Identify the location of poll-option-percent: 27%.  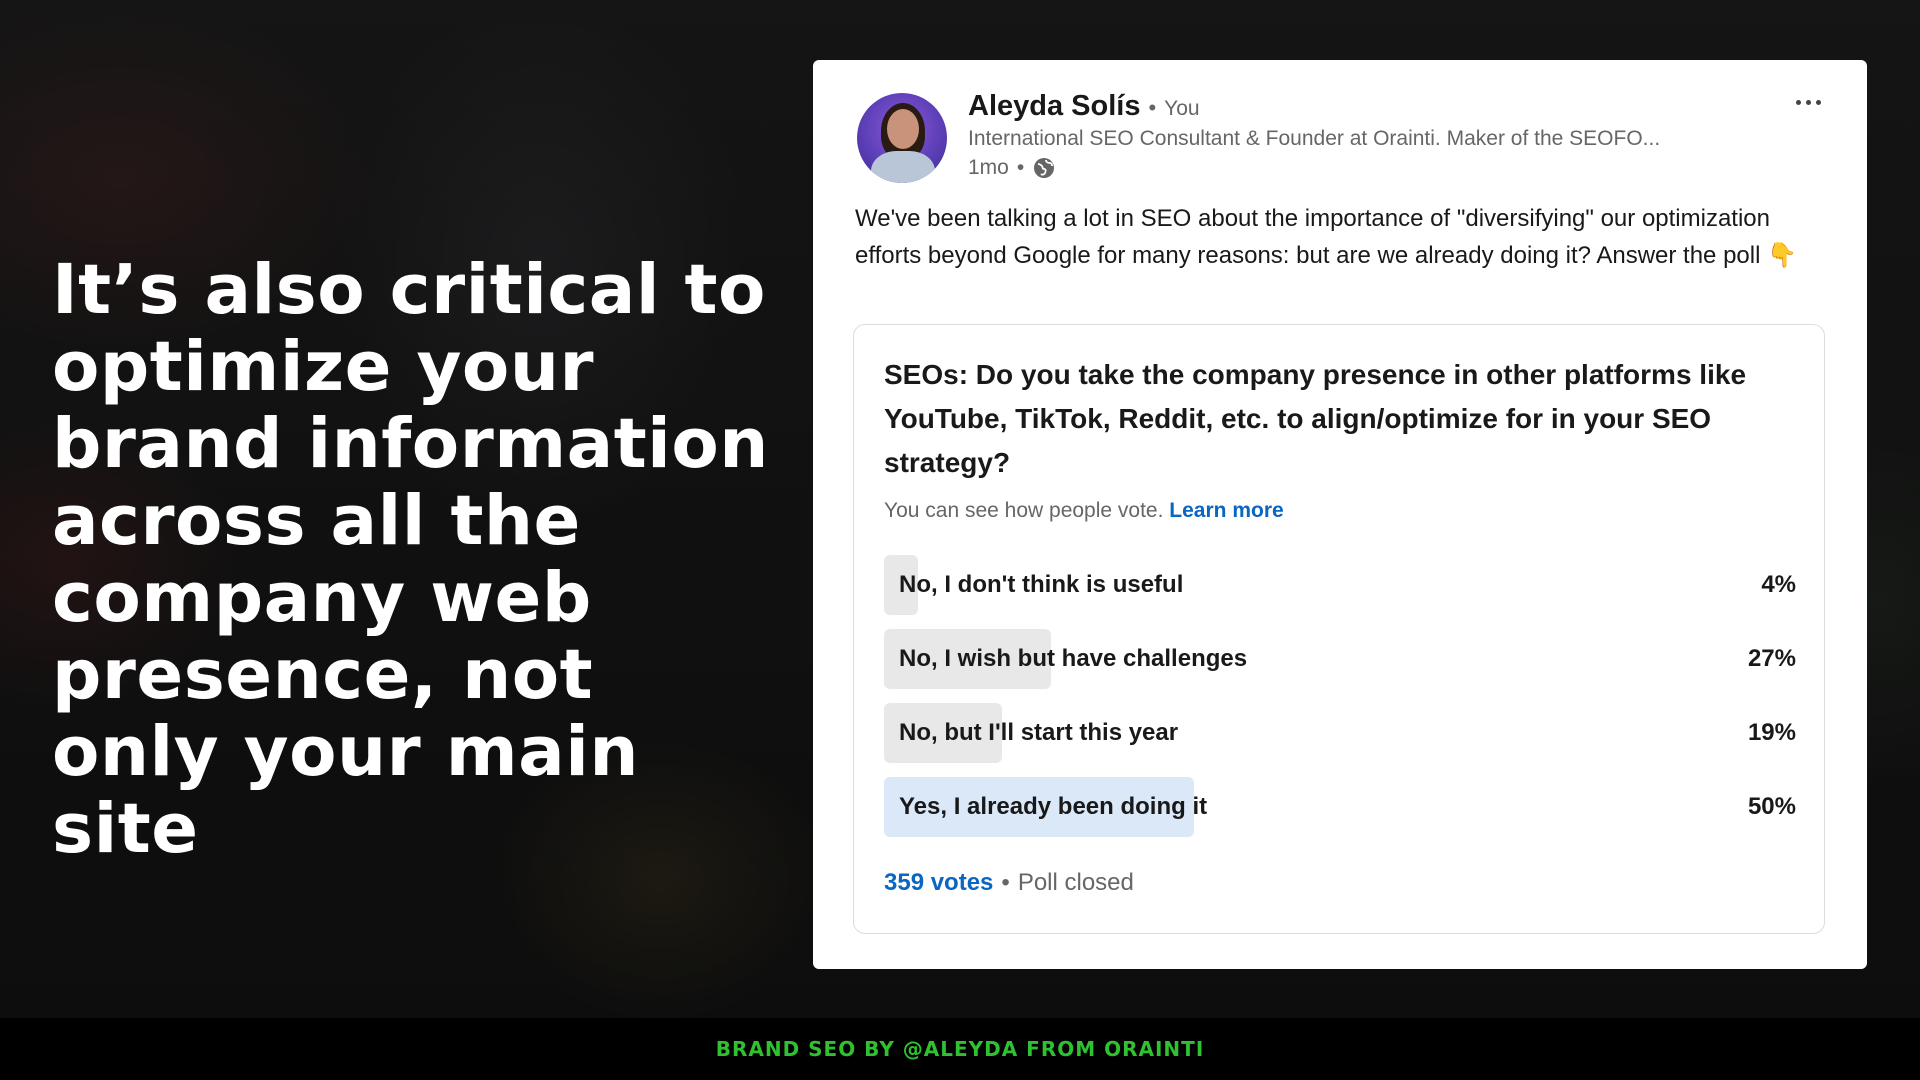
(1771, 658).